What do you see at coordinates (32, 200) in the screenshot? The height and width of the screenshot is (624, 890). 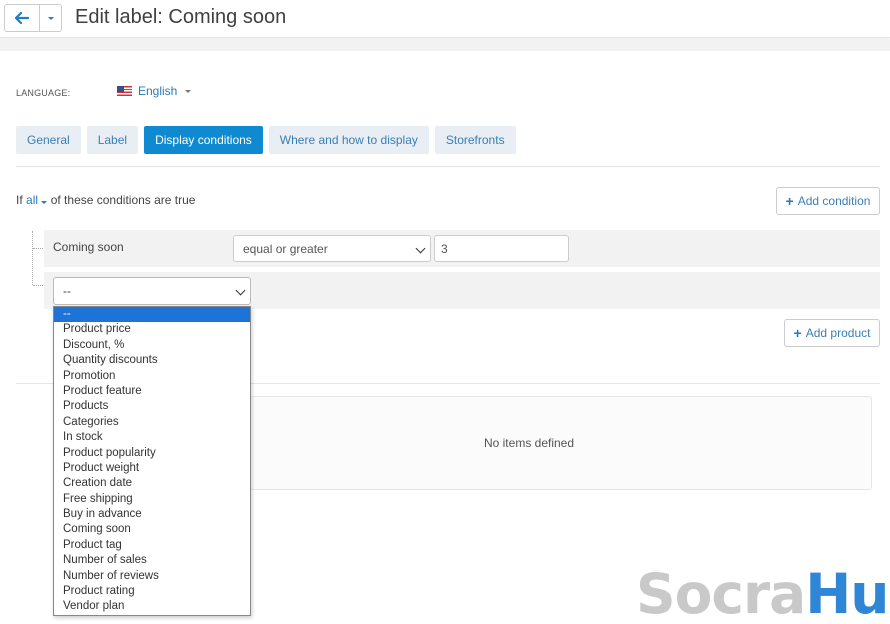 I see `conditions-mode-value: all` at bounding box center [32, 200].